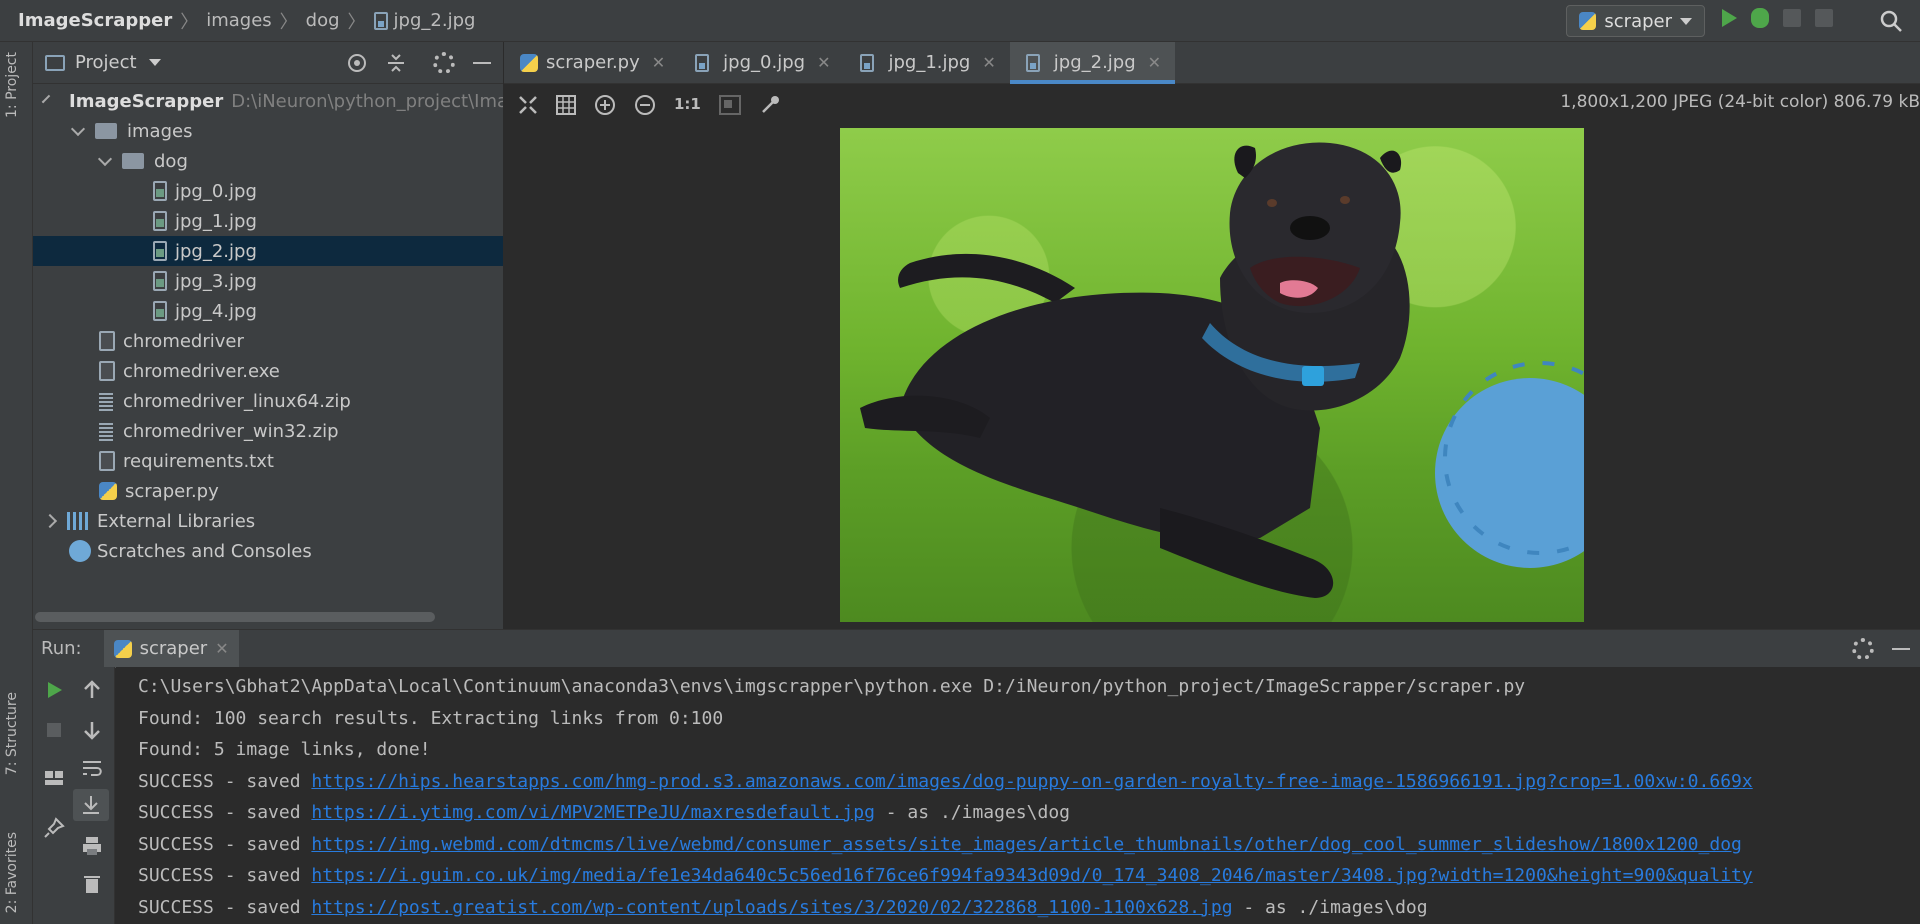  What do you see at coordinates (171, 161) in the screenshot?
I see `tree-item-label: dog` at bounding box center [171, 161].